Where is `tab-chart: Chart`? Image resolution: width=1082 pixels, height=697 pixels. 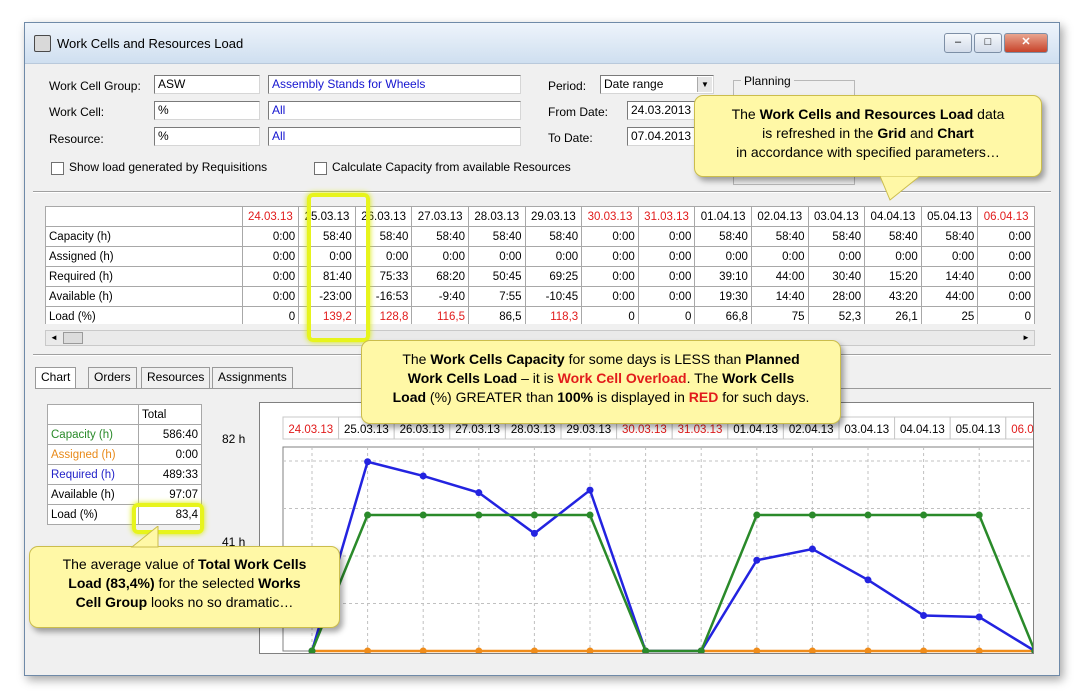 tab-chart: Chart is located at coordinates (56, 378).